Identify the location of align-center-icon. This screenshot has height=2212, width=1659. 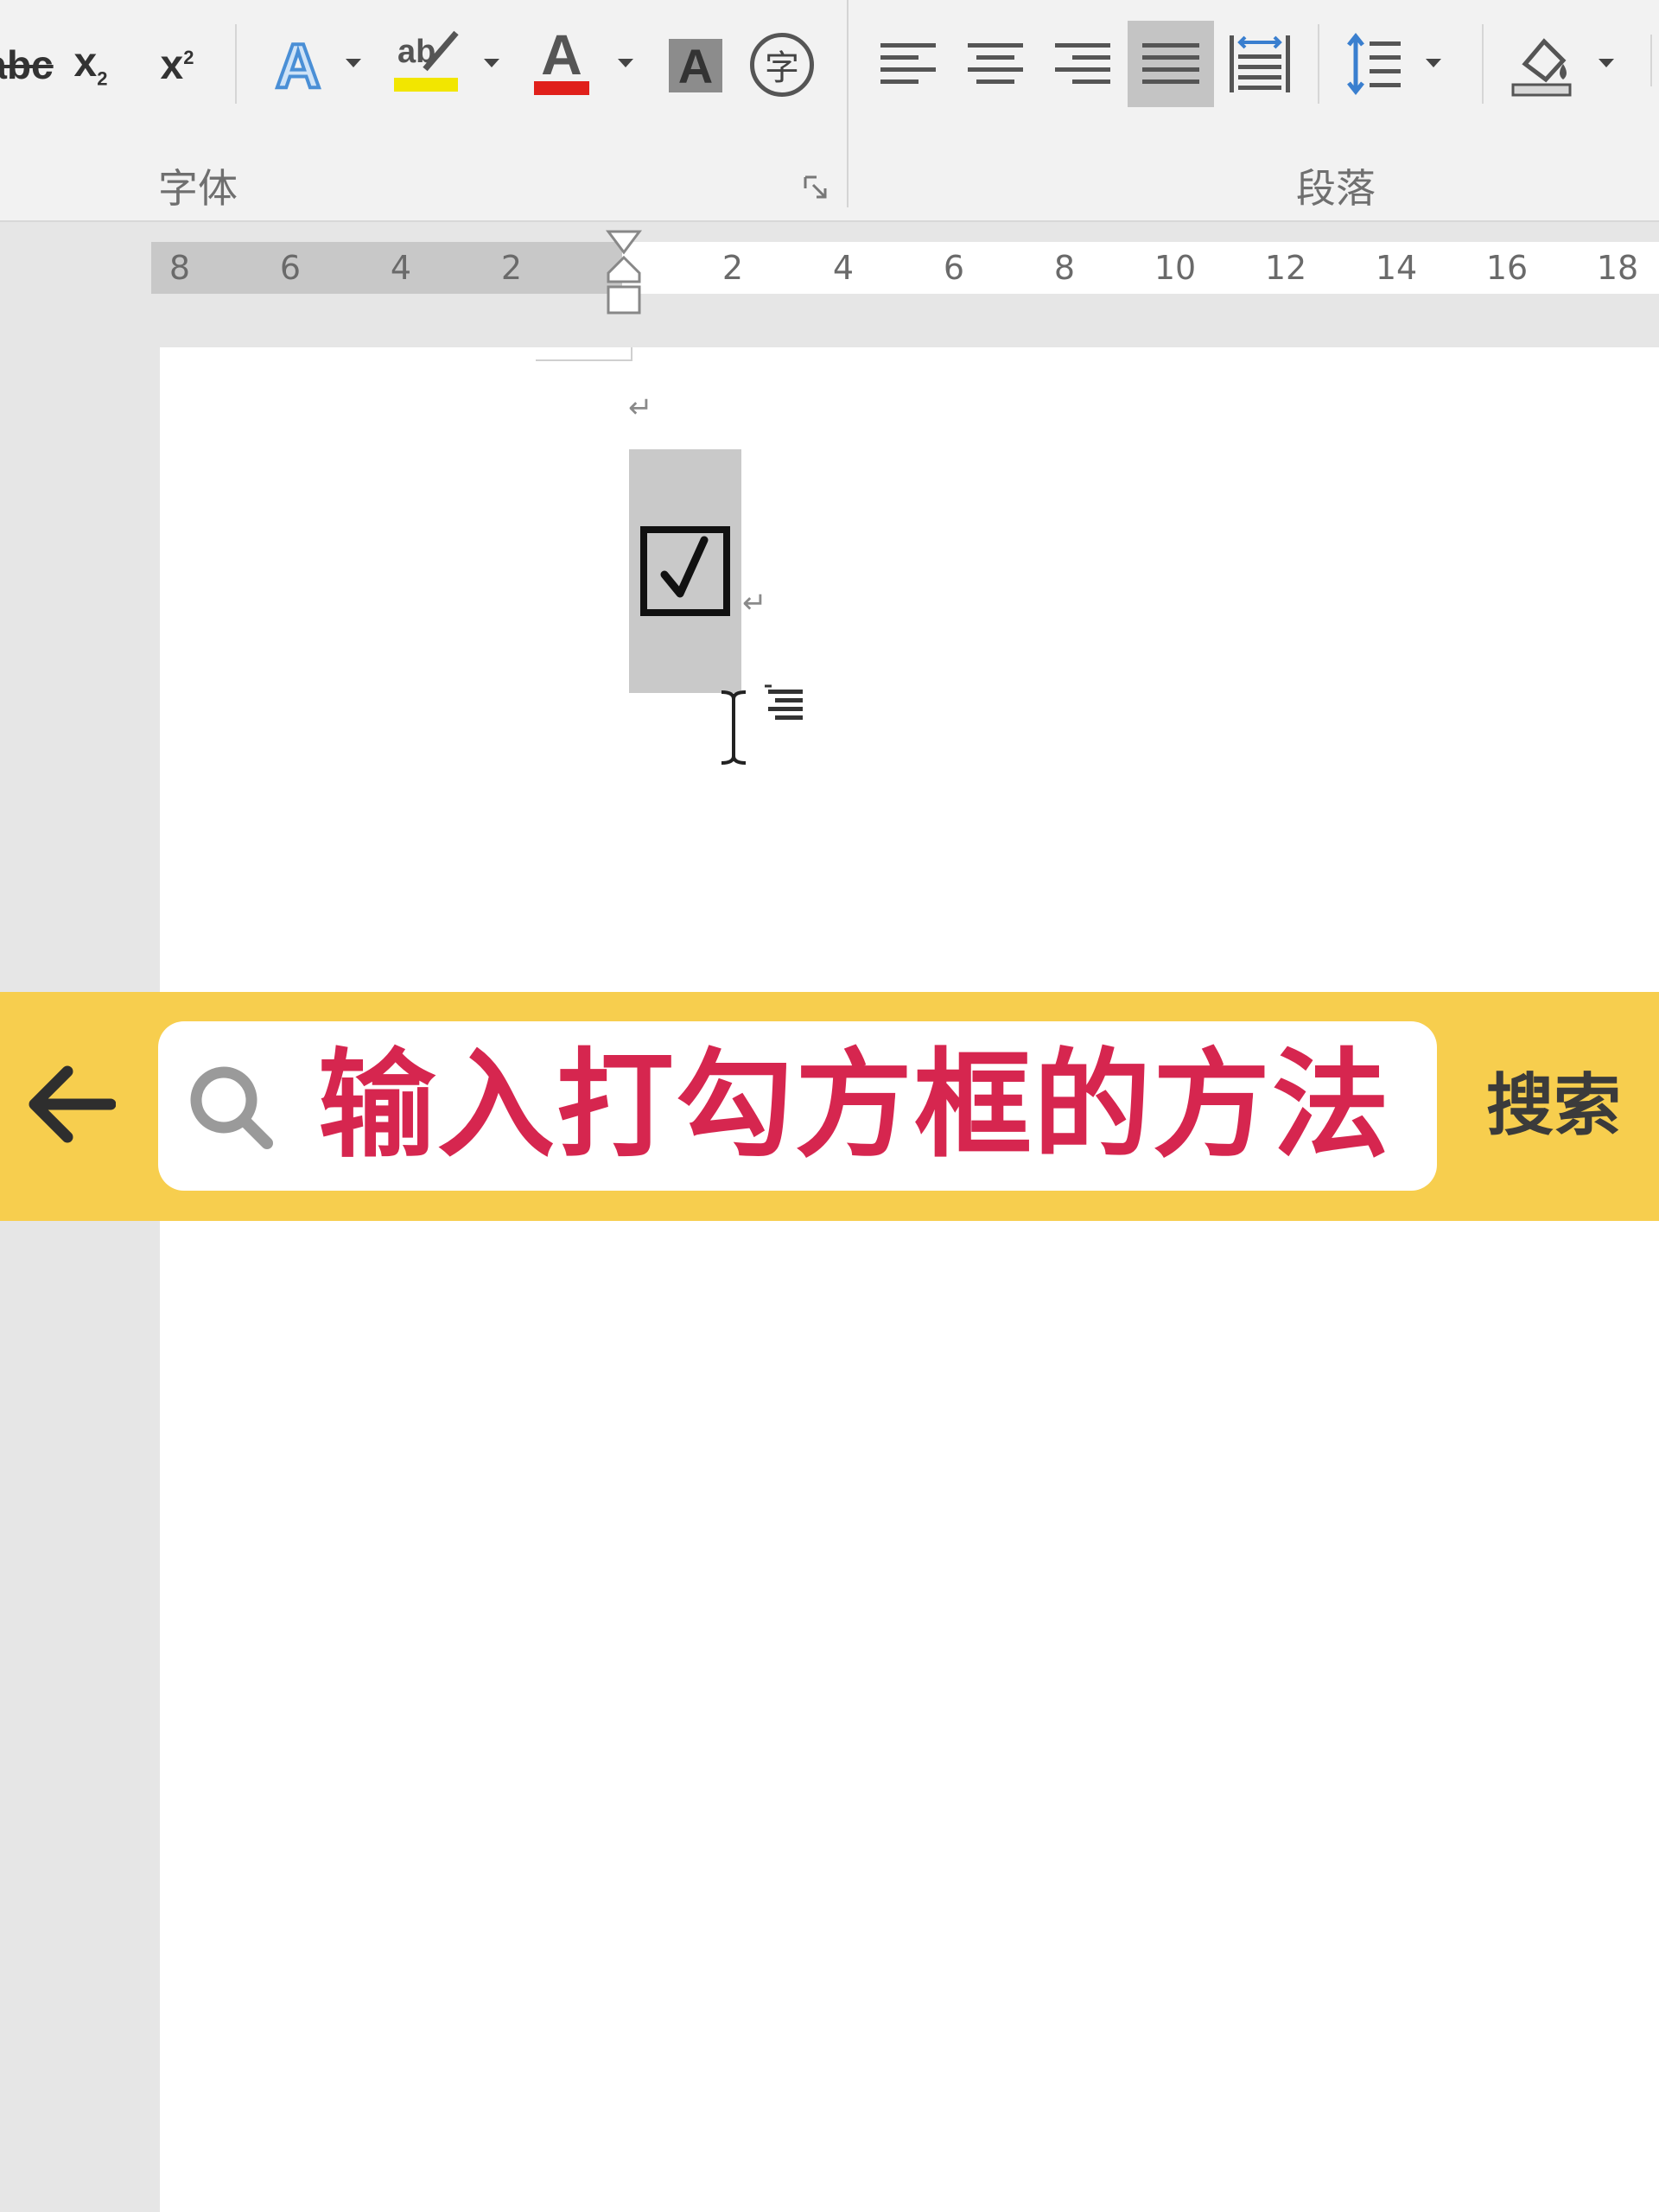
(995, 63).